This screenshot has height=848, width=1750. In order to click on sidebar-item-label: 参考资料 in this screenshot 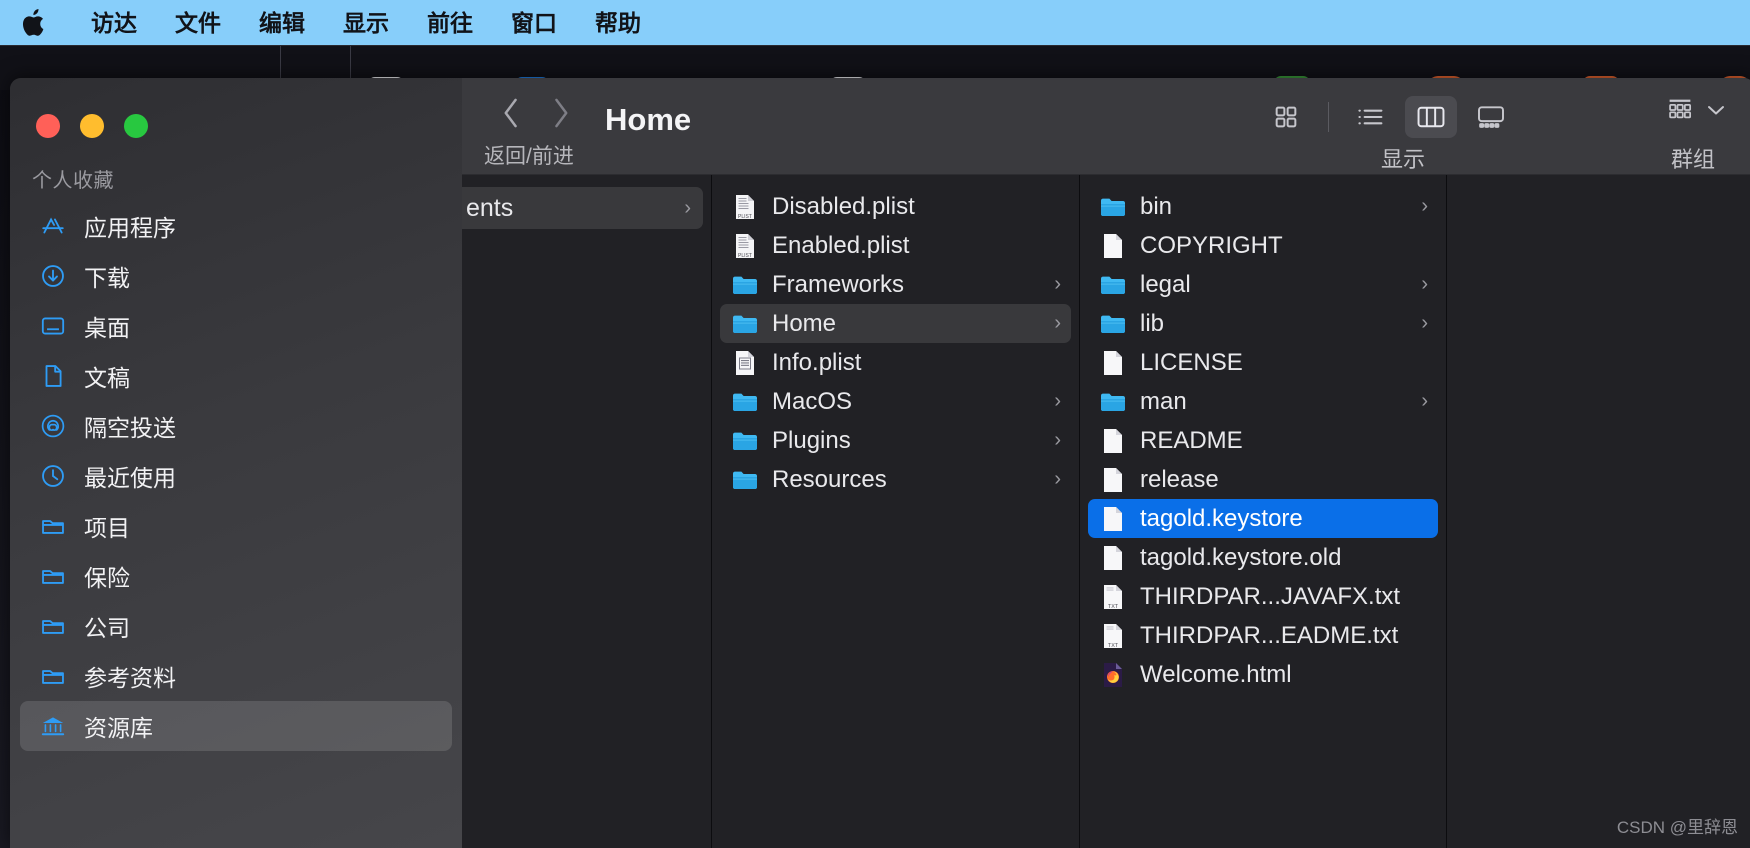, I will do `click(130, 678)`.